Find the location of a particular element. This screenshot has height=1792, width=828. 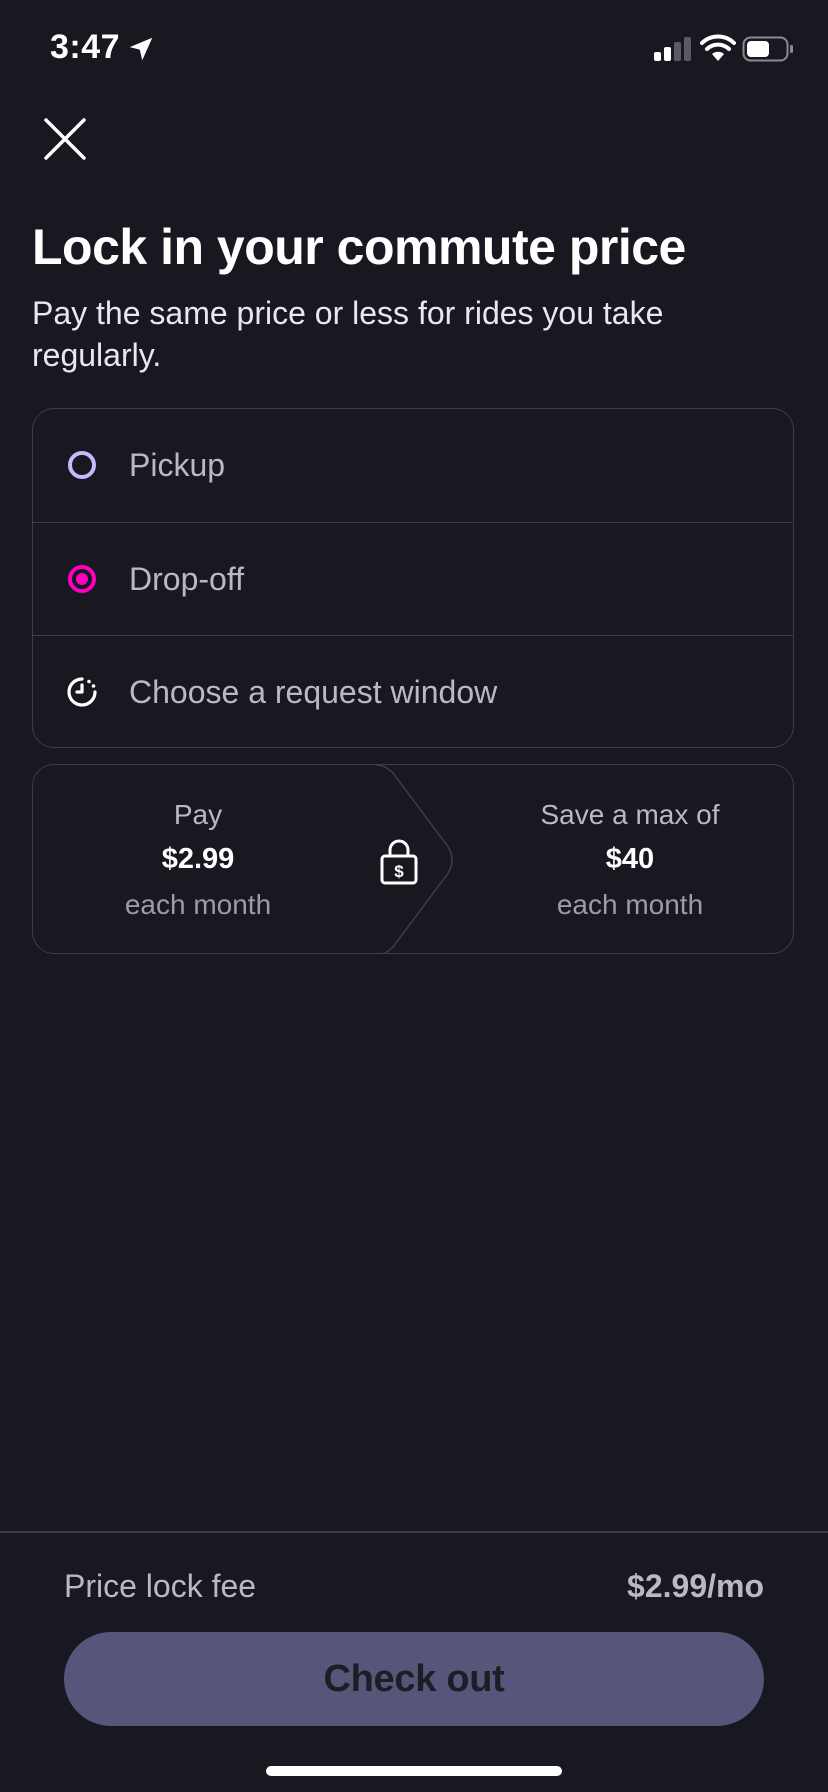

dropoff-target-icon is located at coordinates (82, 579).